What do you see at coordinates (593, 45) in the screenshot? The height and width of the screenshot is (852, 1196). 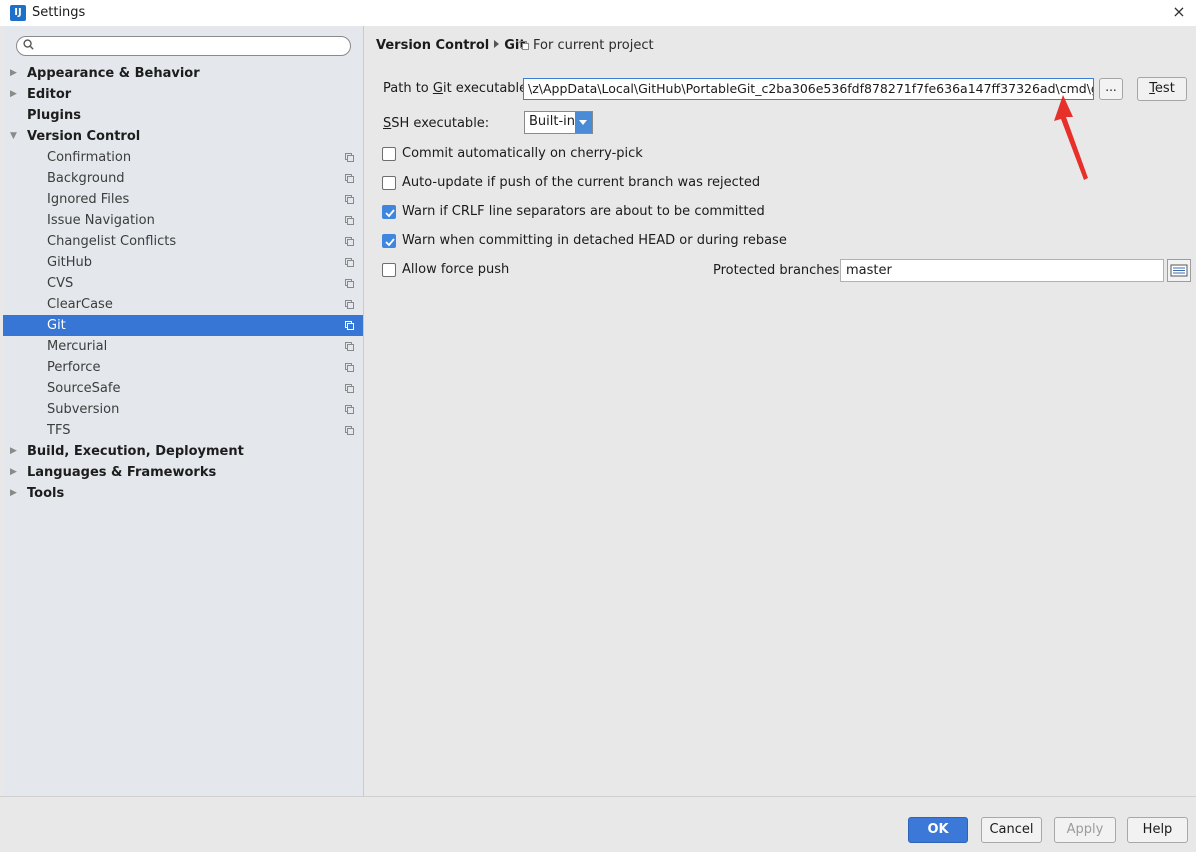 I see `for-current-project-label: For current project` at bounding box center [593, 45].